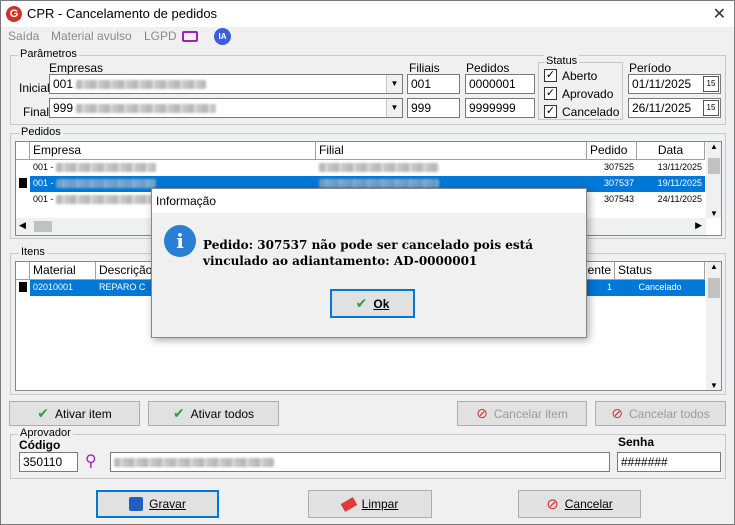 This screenshot has height=525, width=735. Describe the element at coordinates (550, 93) in the screenshot. I see `aprovado-checkbox: ✓` at that location.